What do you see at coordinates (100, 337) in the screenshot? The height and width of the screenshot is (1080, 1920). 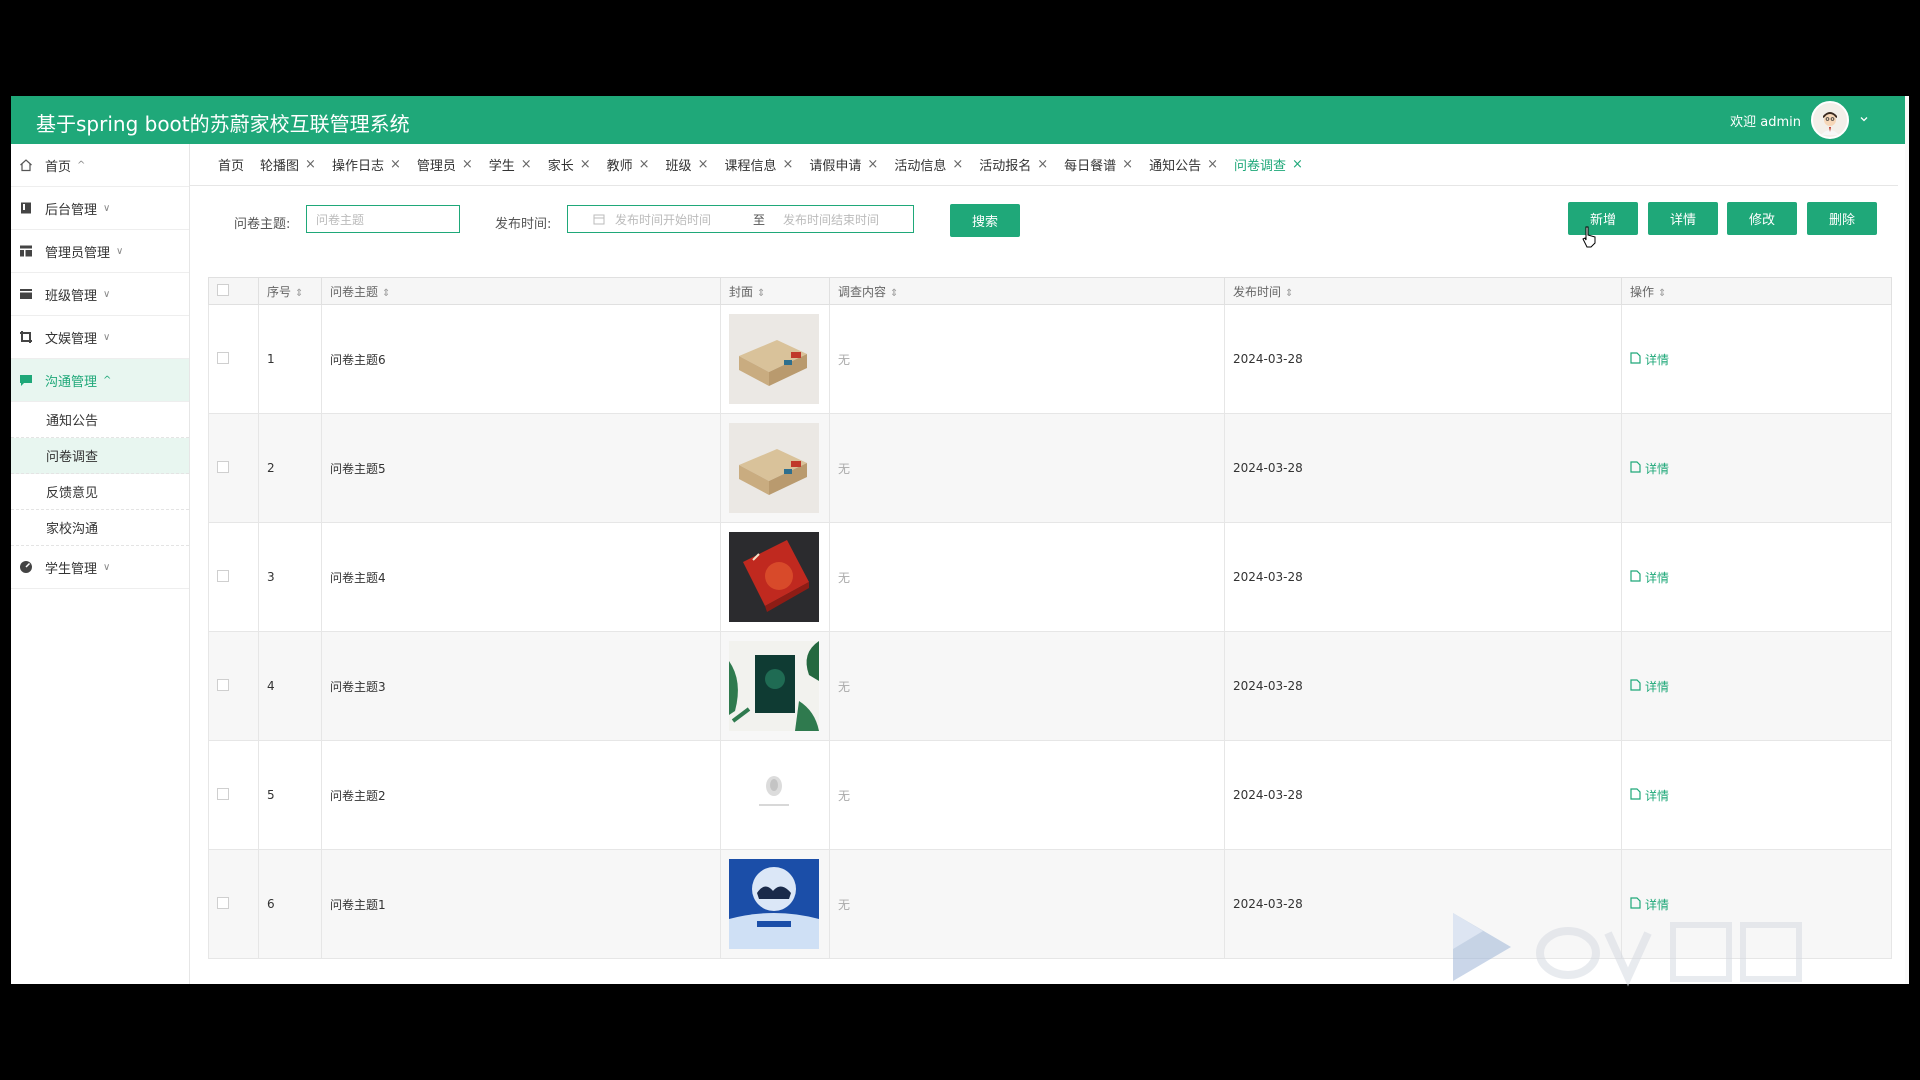 I see `sidebar-item-entertainment: 文娱管理 ∨` at bounding box center [100, 337].